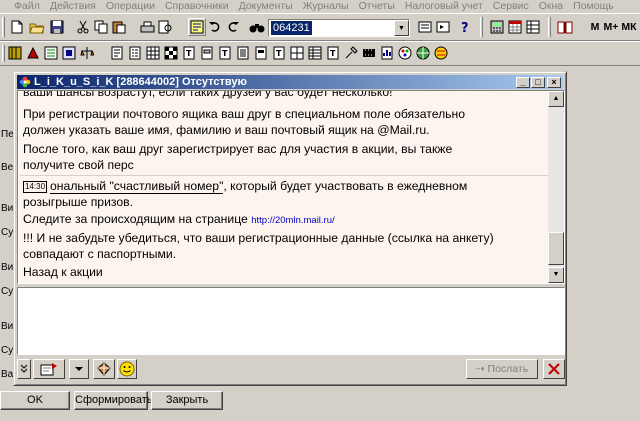  What do you see at coordinates (171, 53) in the screenshot?
I see `checker-icon` at bounding box center [171, 53].